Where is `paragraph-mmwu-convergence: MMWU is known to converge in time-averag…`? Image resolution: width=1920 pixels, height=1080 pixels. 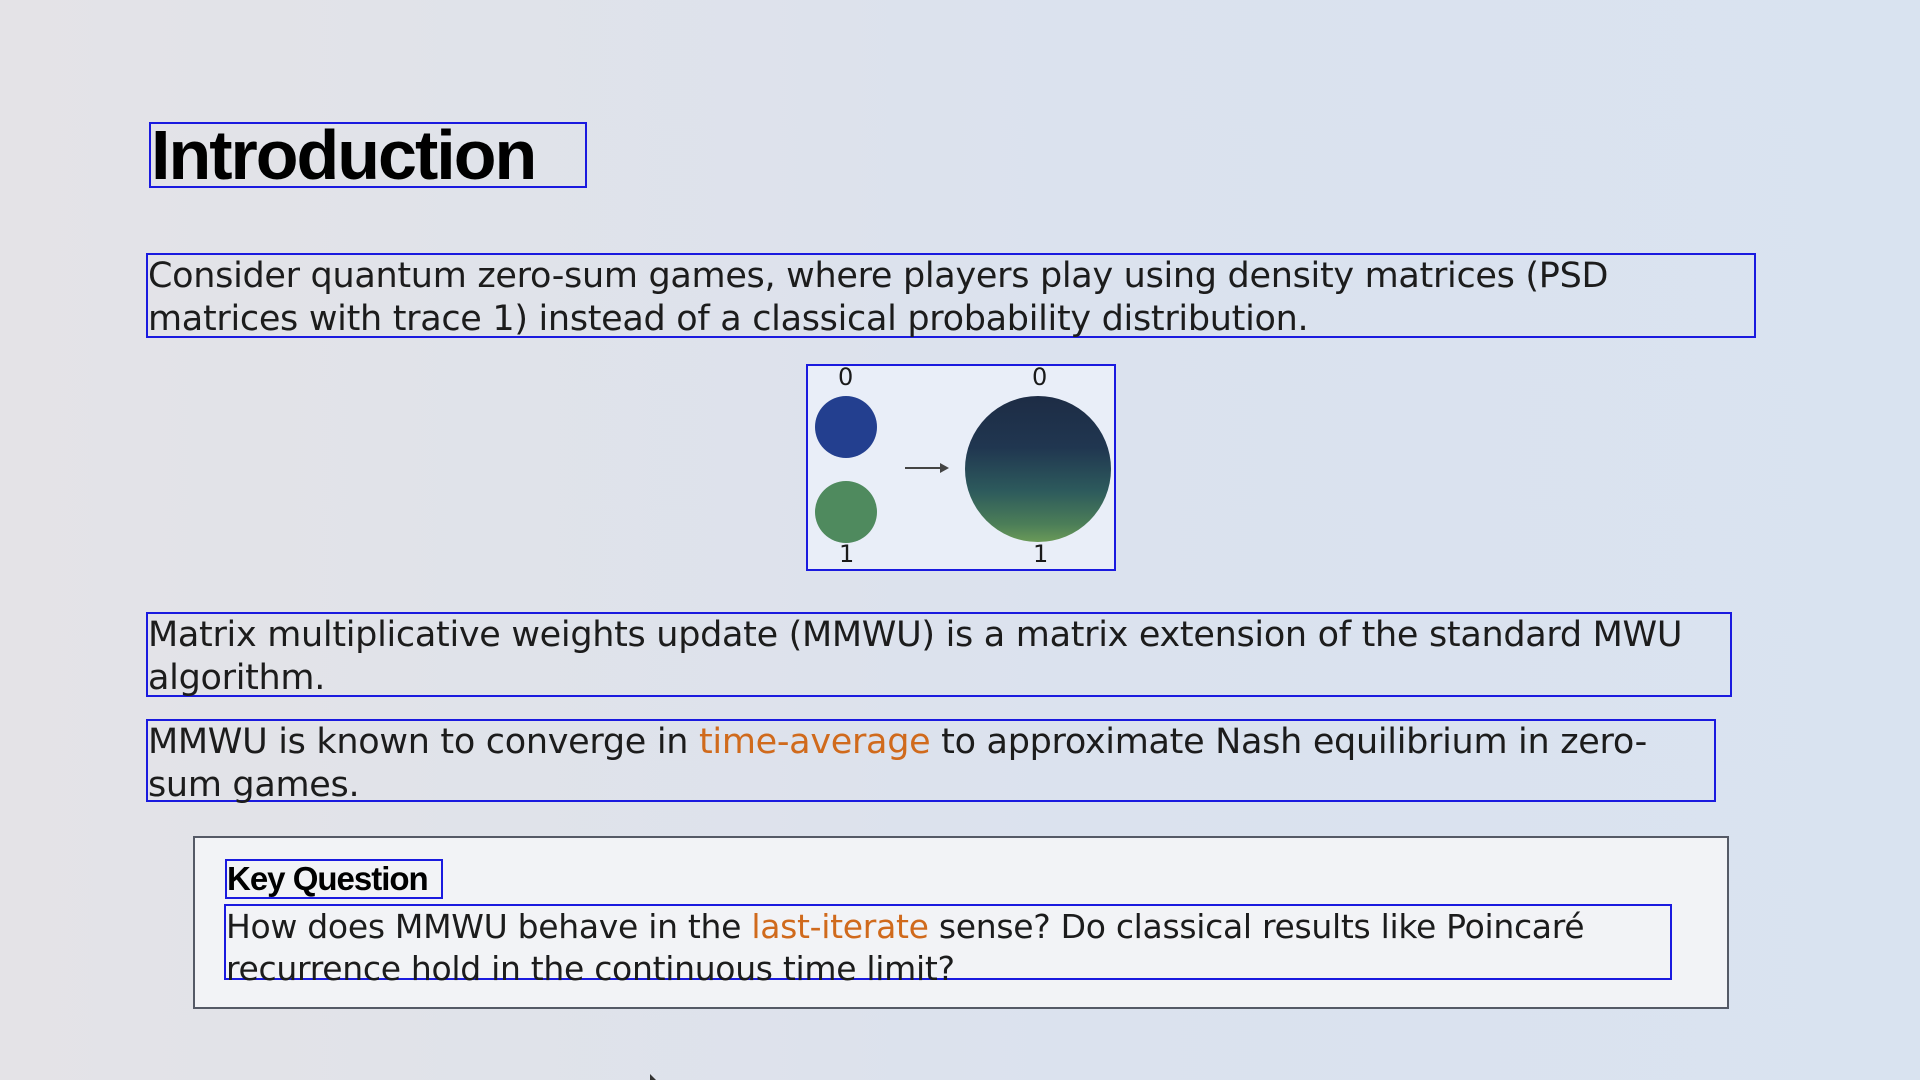 paragraph-mmwu-convergence: MMWU is known to converge in time-averag… is located at coordinates (931, 762).